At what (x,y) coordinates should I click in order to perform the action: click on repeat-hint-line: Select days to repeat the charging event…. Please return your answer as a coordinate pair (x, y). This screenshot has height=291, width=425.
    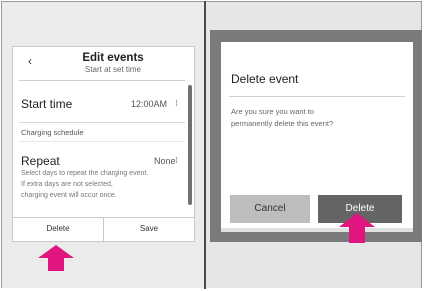
    Looking at the image, I should click on (85, 173).